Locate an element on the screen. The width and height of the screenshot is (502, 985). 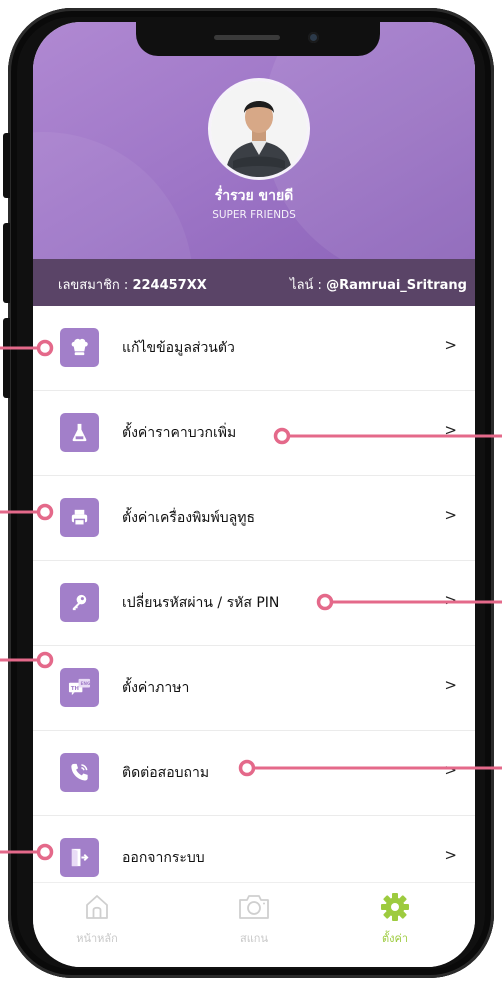
menu-item-bluetooth-printer: ตั้งค่าเครื่องพิมพ์บลูทูธ > is located at coordinates (254, 518).